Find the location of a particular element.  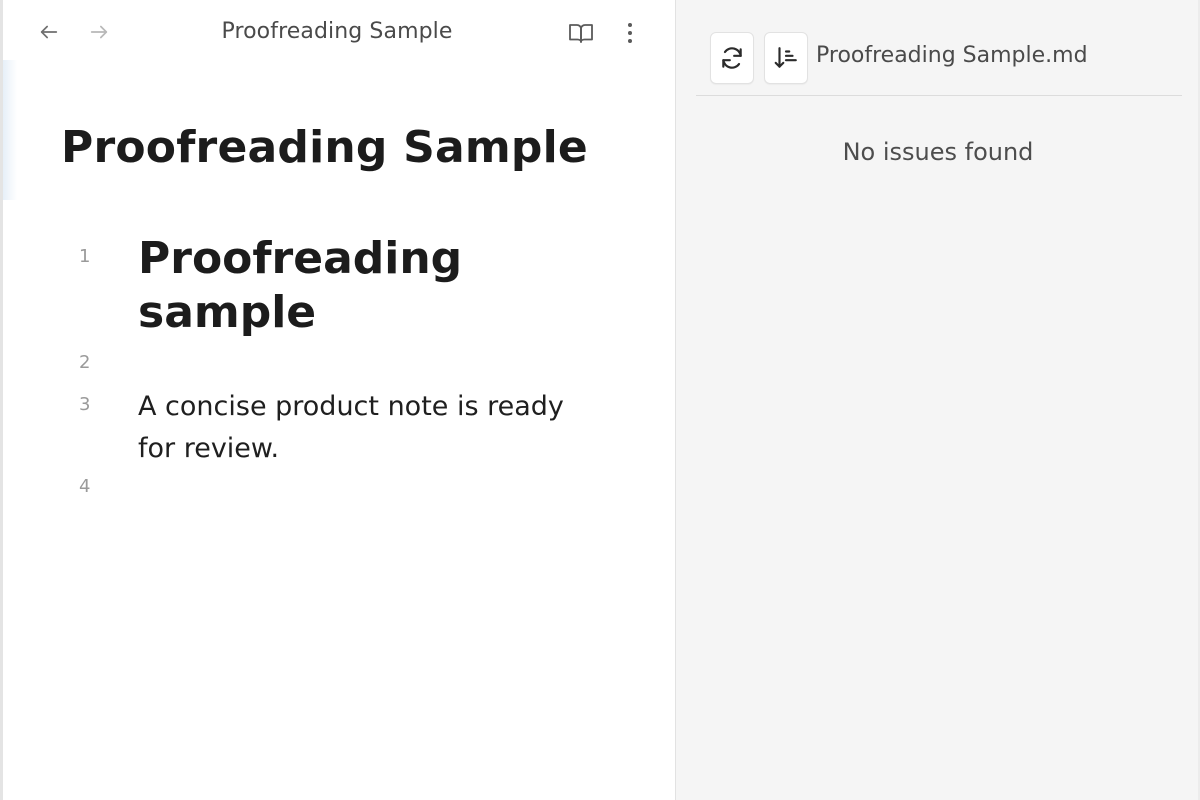

editor-header: Proofreading Sample is located at coordinates (339, 32).